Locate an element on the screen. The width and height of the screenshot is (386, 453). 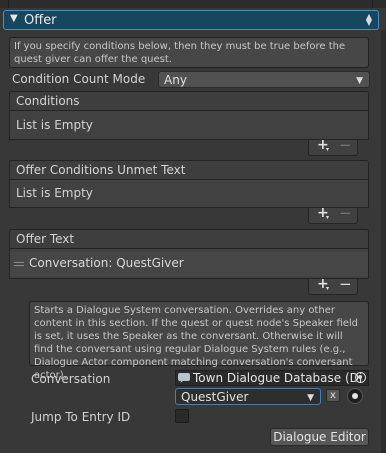
conditions-list-body: List is Empty is located at coordinates (189, 125).